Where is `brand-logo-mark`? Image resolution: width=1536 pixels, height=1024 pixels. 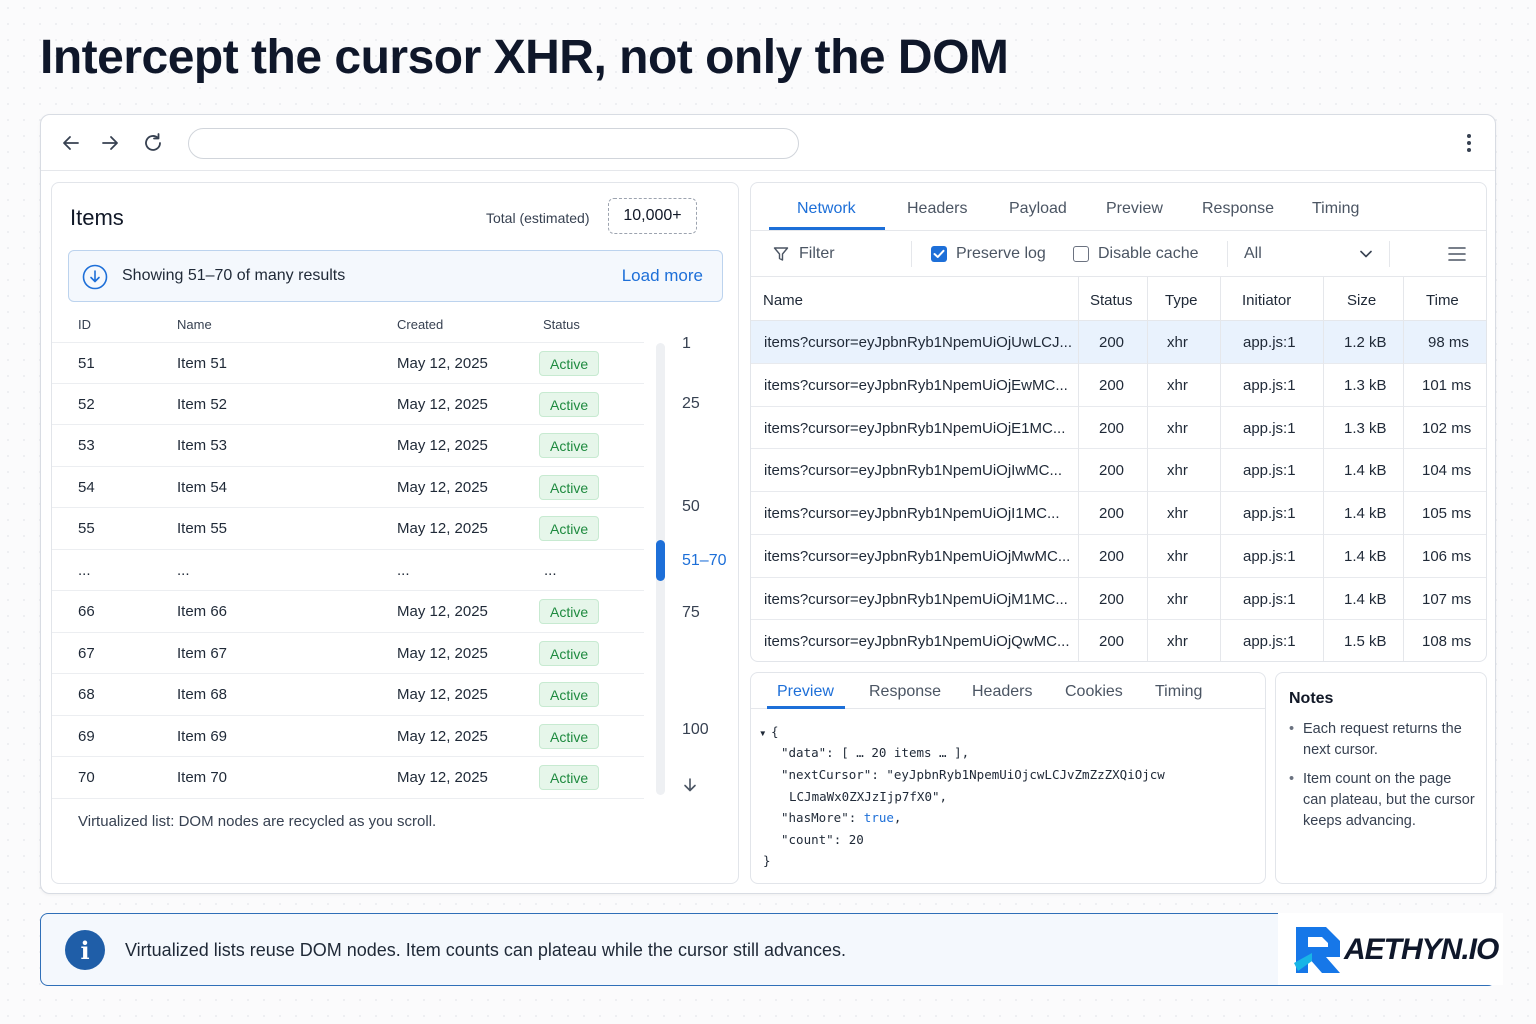 brand-logo-mark is located at coordinates (1317, 950).